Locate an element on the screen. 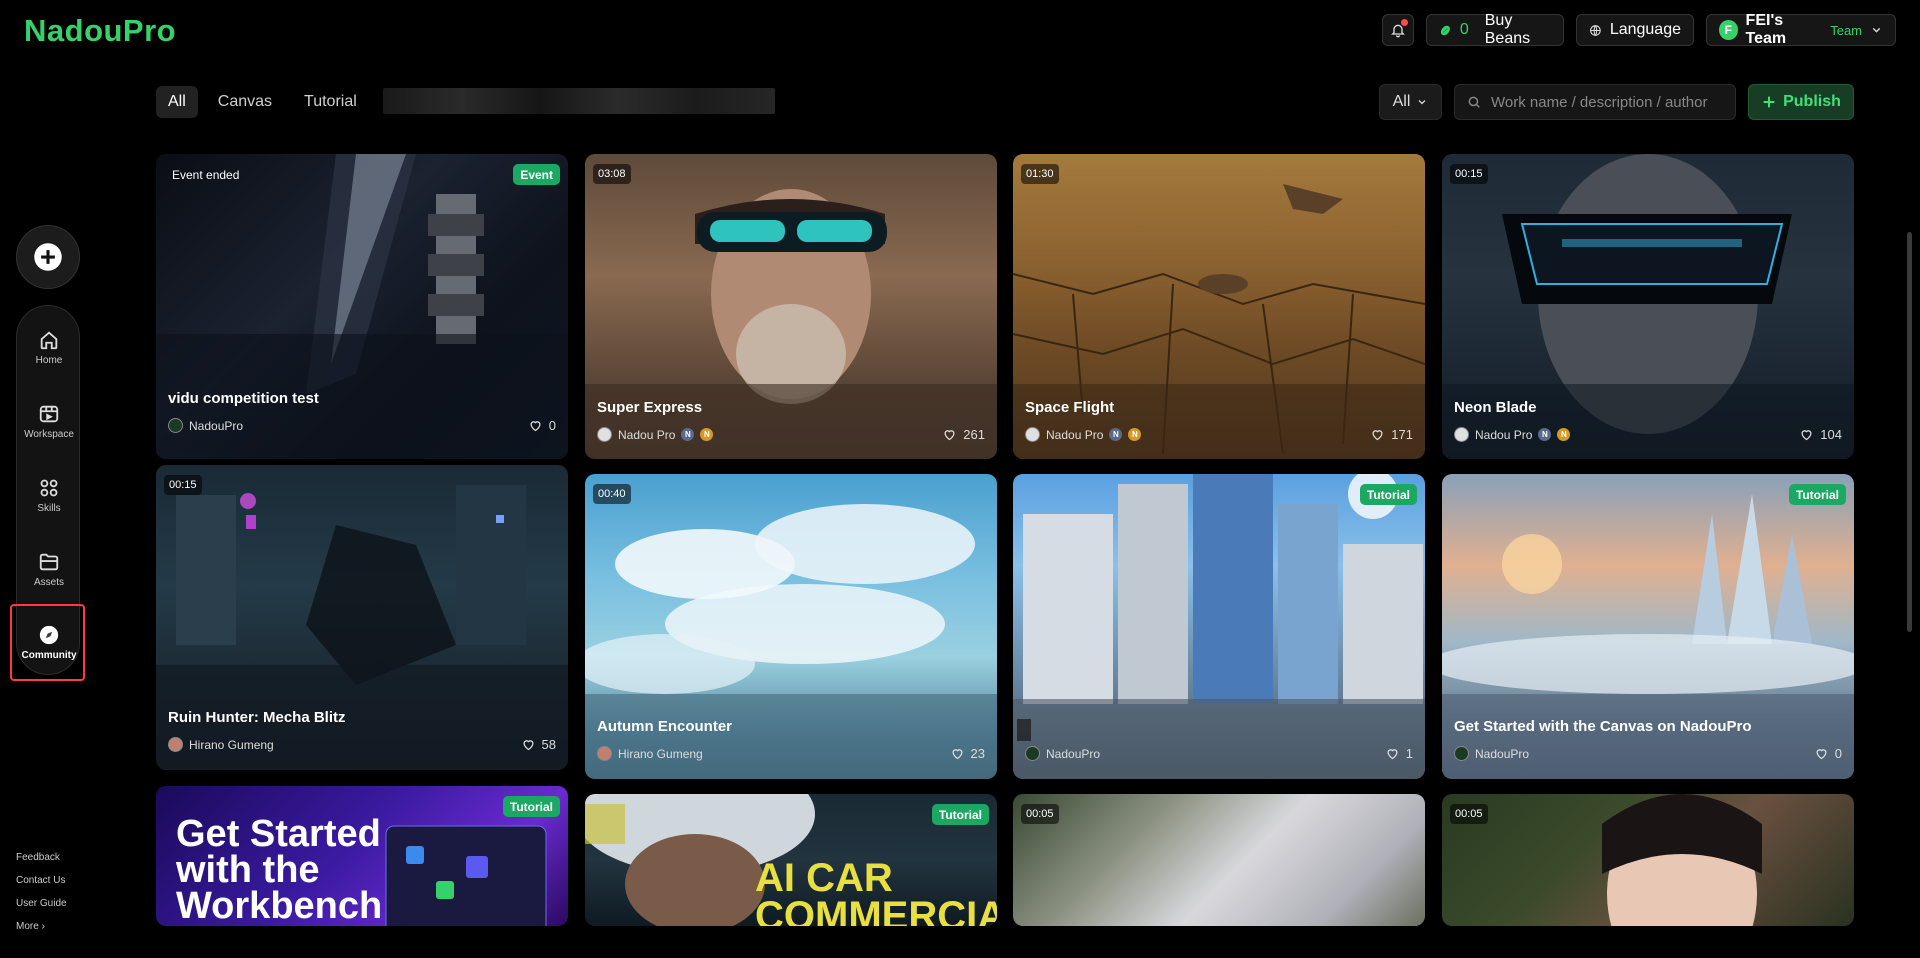  scrollbar is located at coordinates (1909, 432).